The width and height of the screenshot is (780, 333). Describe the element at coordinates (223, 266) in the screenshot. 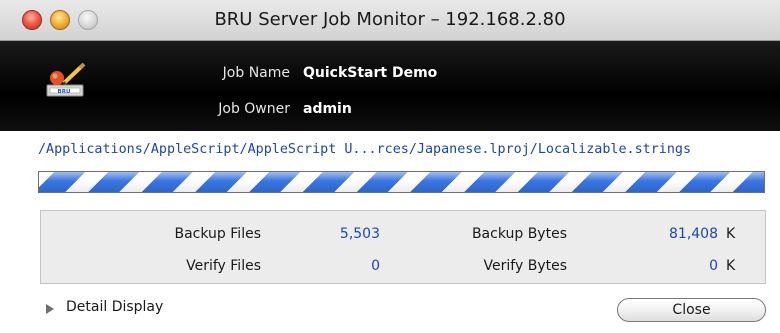

I see `verify-files-label: Verify Files` at that location.